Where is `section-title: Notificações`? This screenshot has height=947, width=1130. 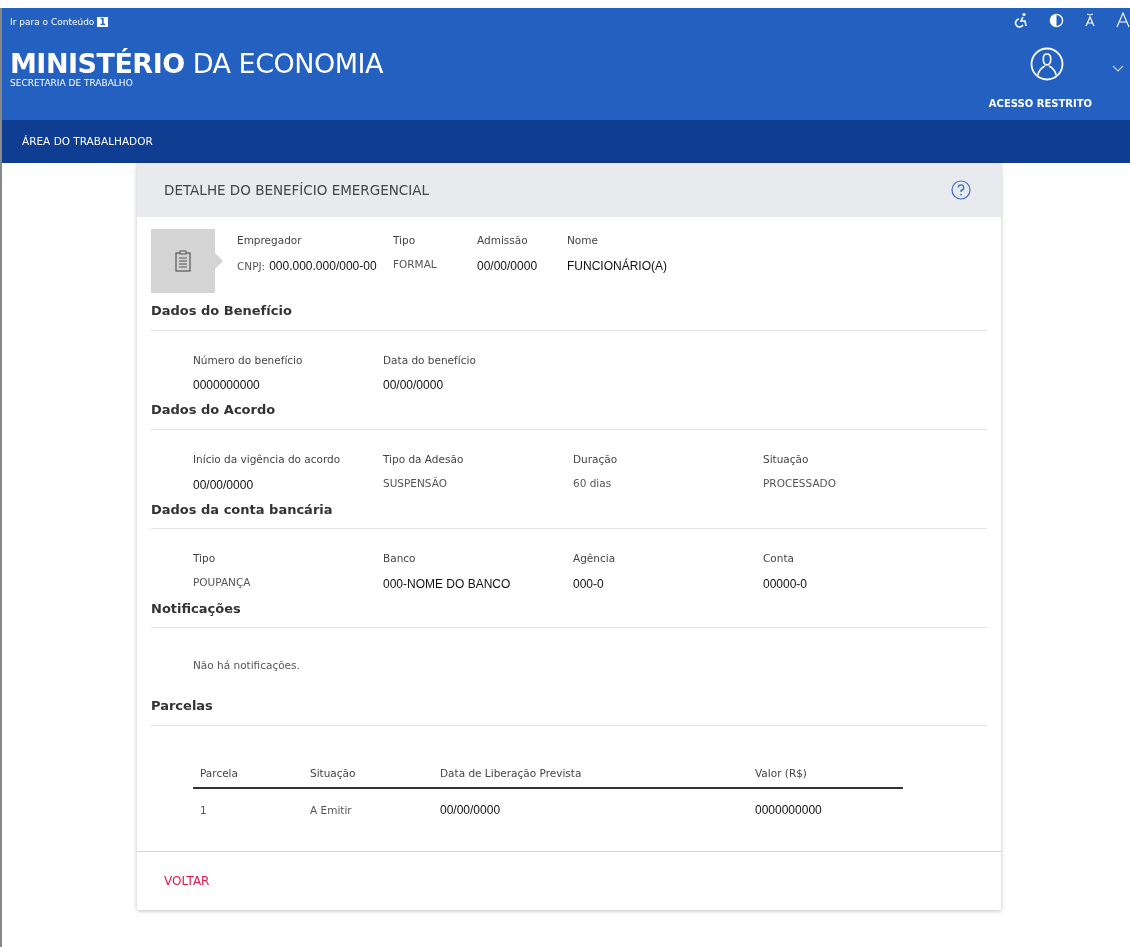
section-title: Notificações is located at coordinates (569, 613).